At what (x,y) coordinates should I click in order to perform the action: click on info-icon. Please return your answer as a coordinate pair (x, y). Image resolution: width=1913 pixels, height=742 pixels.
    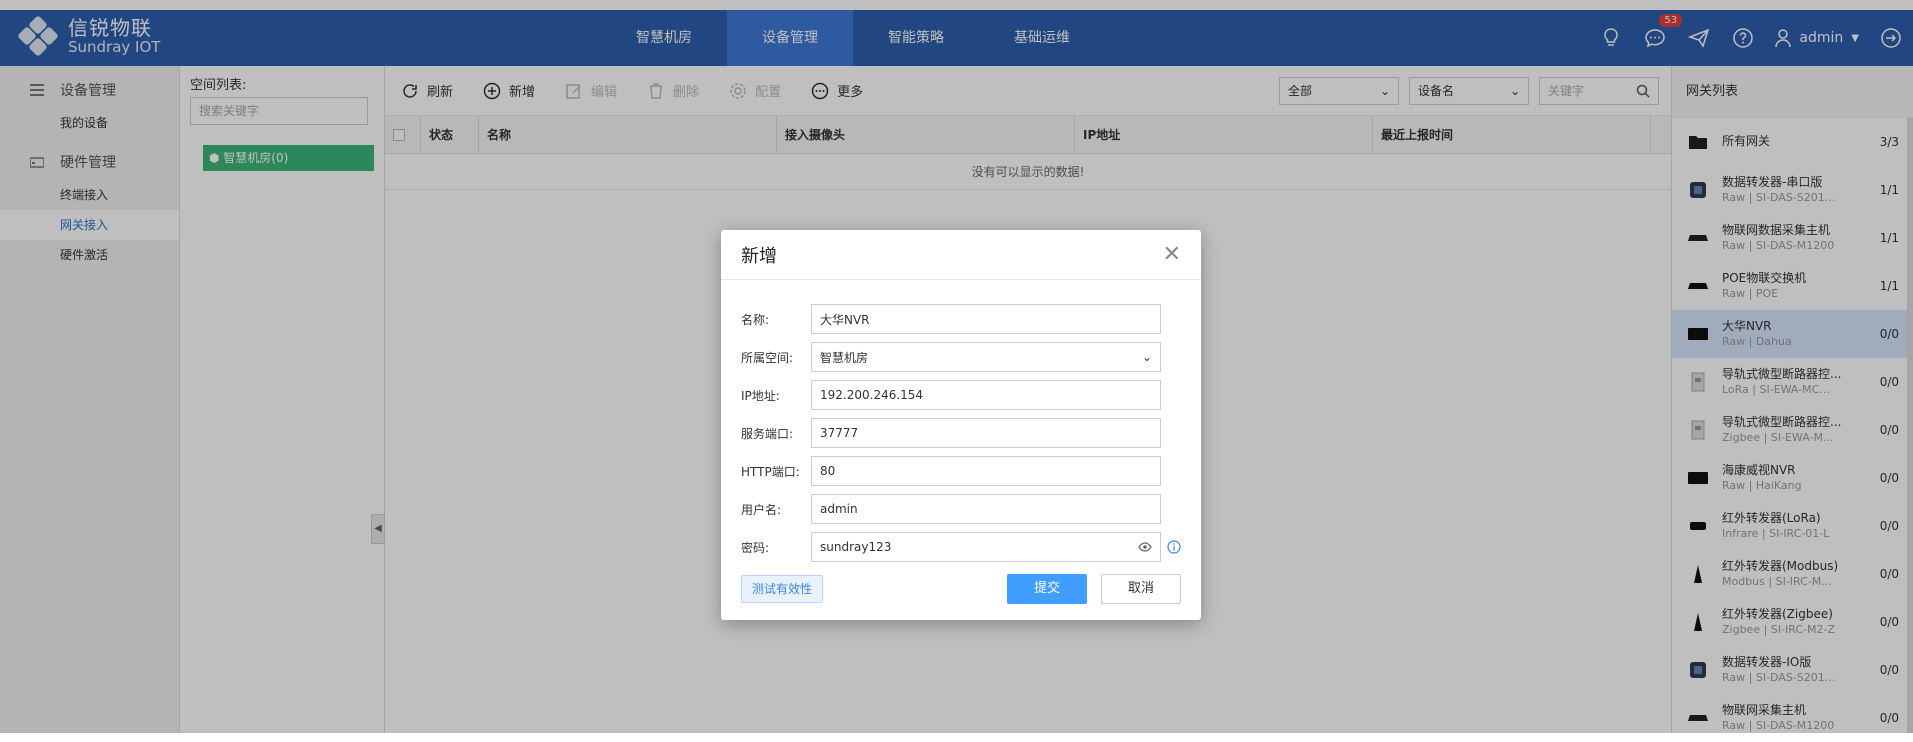
    Looking at the image, I should click on (1174, 547).